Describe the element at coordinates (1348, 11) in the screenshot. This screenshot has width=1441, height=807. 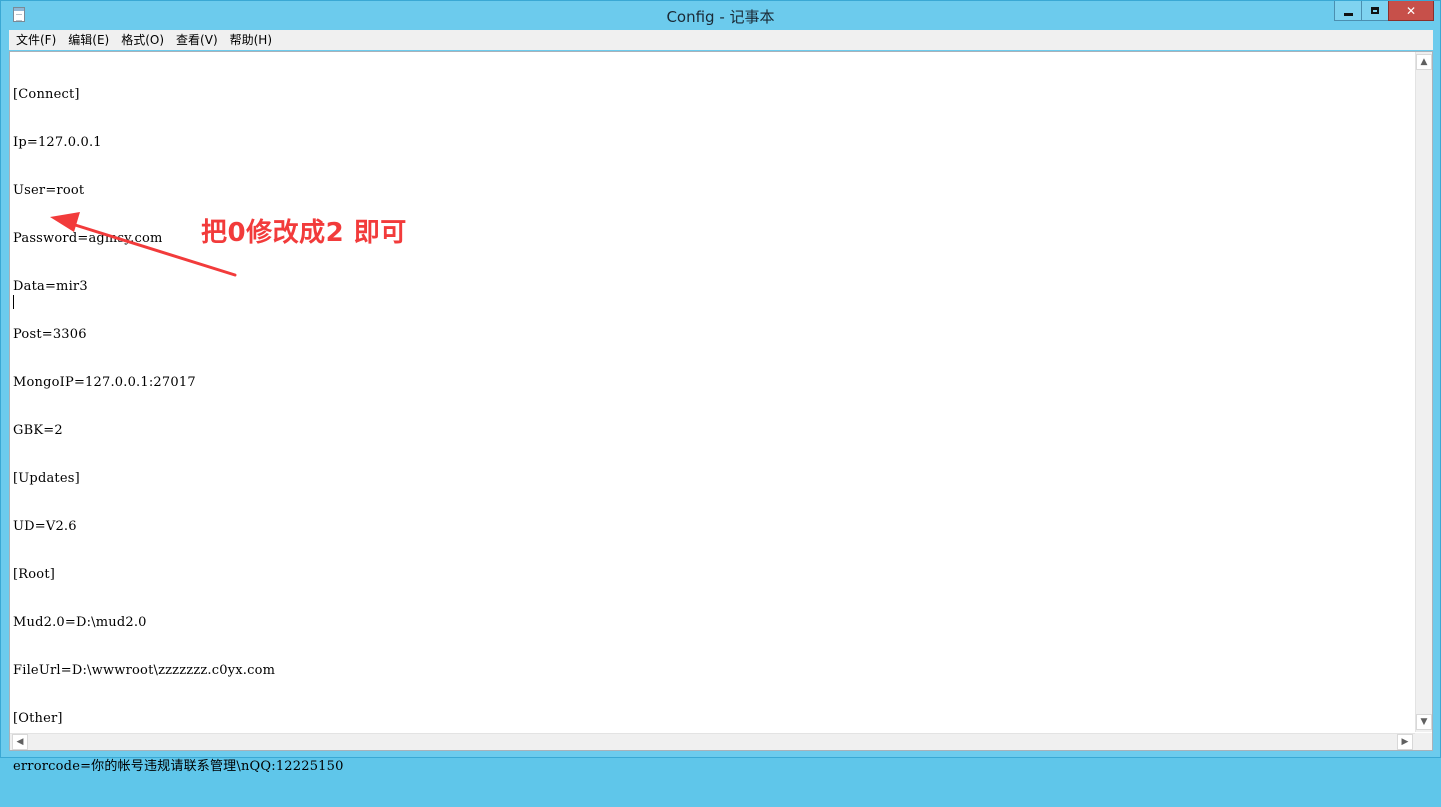
I see `minimize-button` at that location.